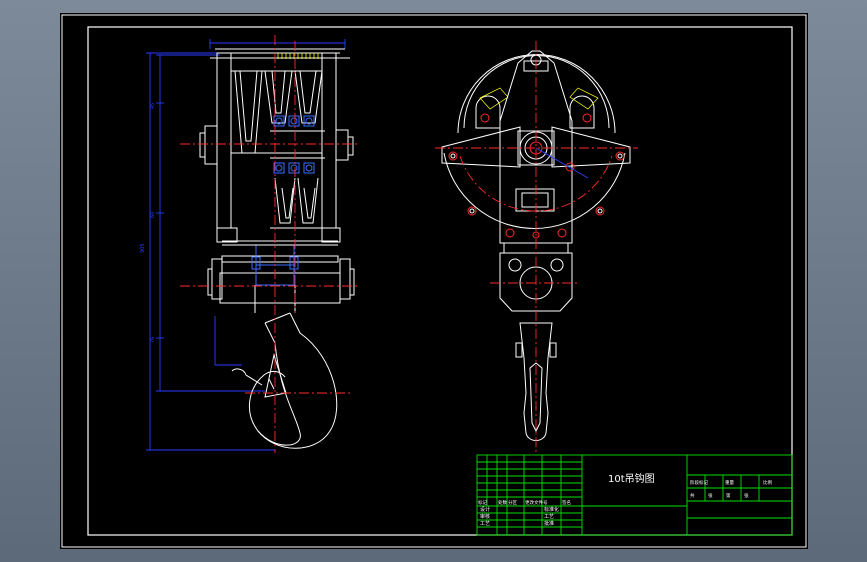 The image size is (867, 562). Describe the element at coordinates (502, 502) in the screenshot. I see `tb-row-header-1: 处数` at that location.